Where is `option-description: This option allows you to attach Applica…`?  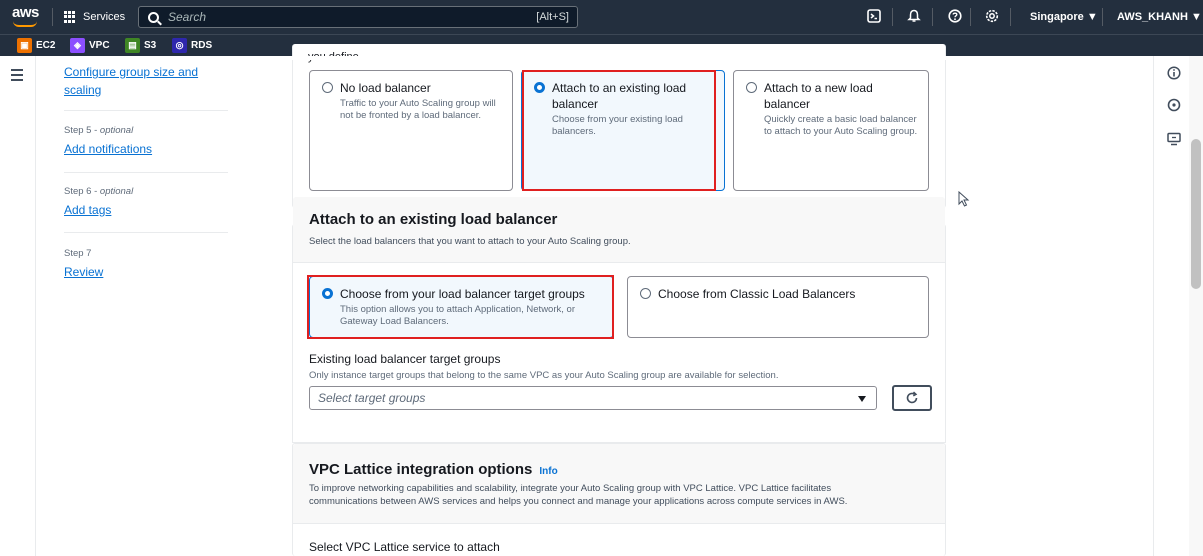
option-description: This option allows you to attach Applica… is located at coordinates (457, 315).